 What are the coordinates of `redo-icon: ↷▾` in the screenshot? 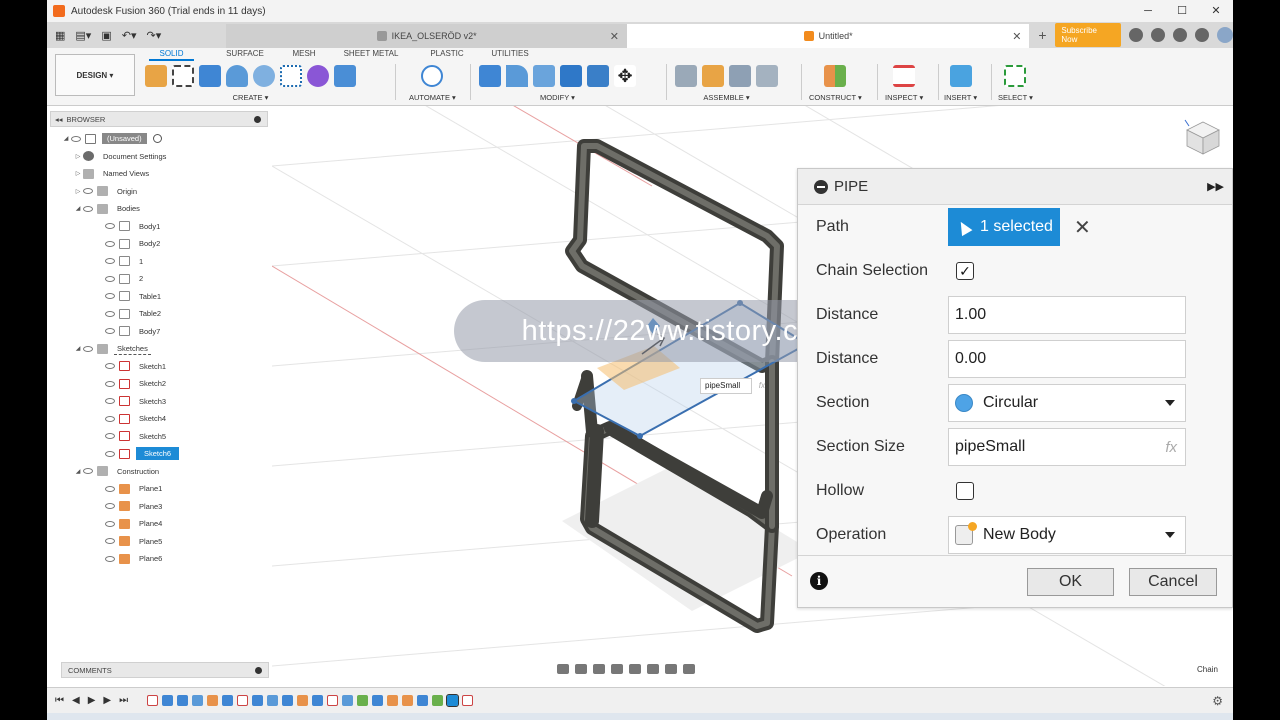 It's located at (153, 35).